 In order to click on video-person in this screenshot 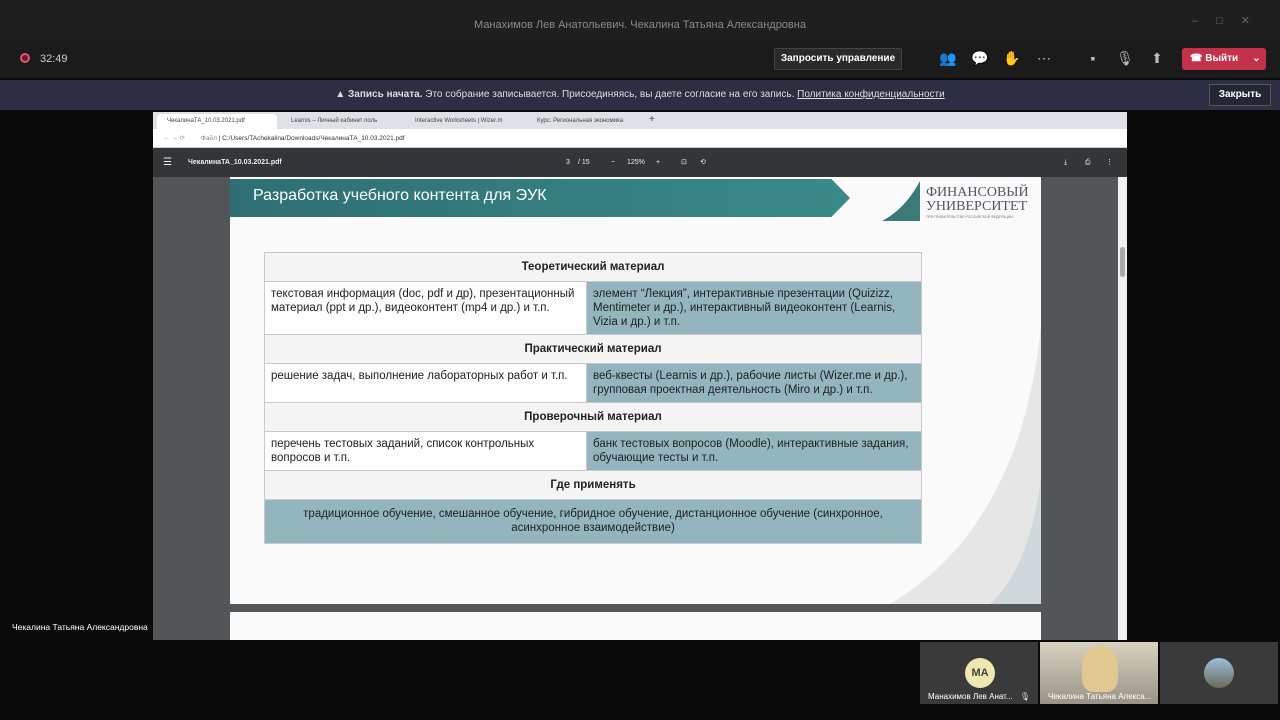, I will do `click(1100, 669)`.